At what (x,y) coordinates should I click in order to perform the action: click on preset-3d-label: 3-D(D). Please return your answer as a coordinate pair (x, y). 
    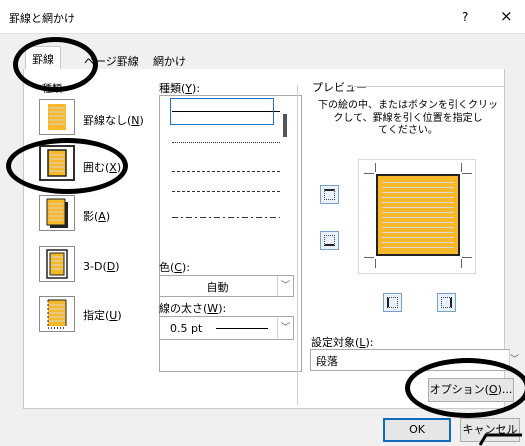
    Looking at the image, I should click on (101, 266).